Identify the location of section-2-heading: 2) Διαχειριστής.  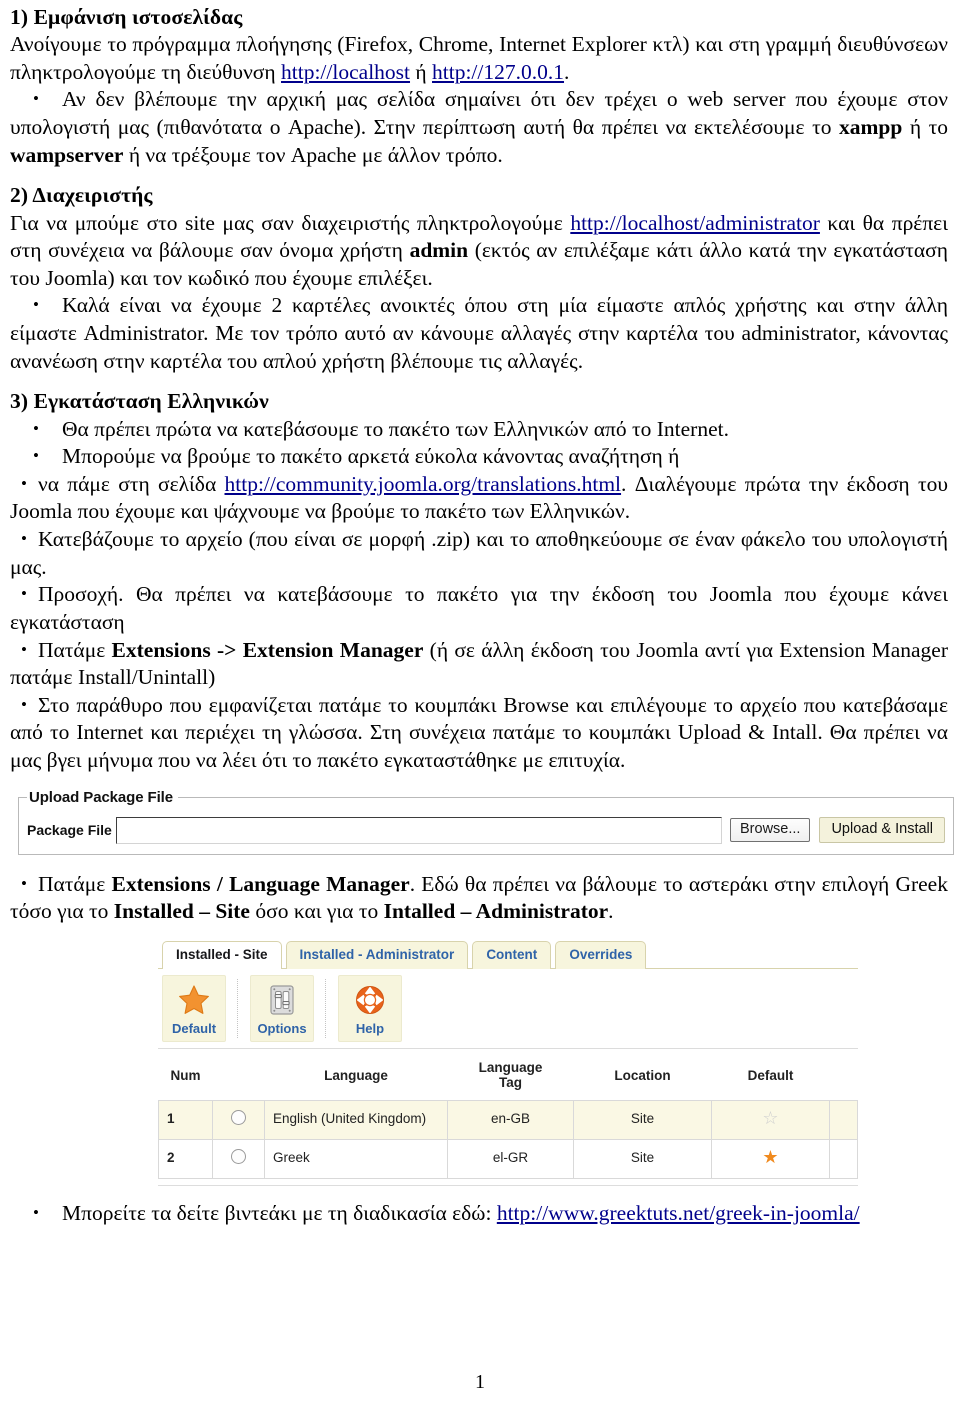
(81, 195).